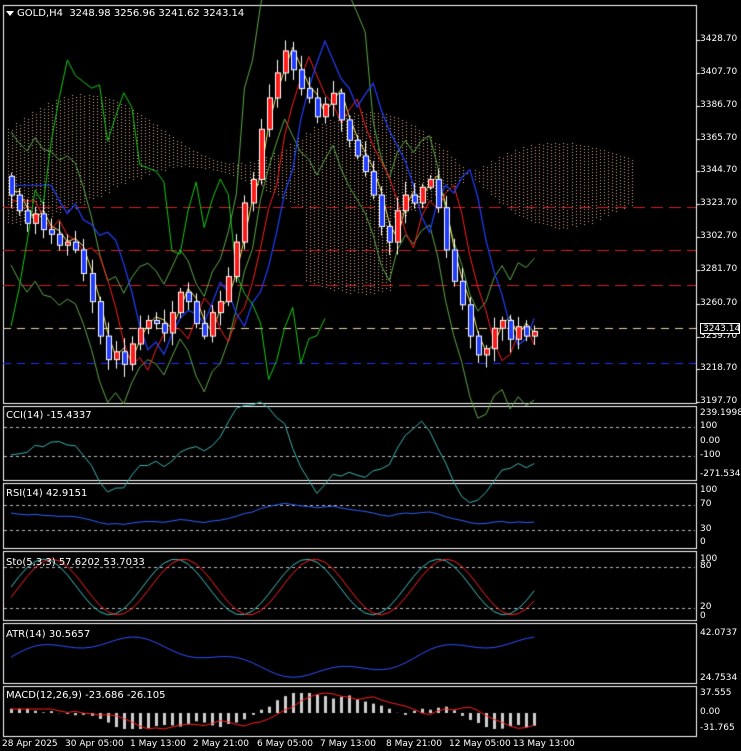  What do you see at coordinates (710, 441) in the screenshot?
I see `cci-tick-label: 0.00` at bounding box center [710, 441].